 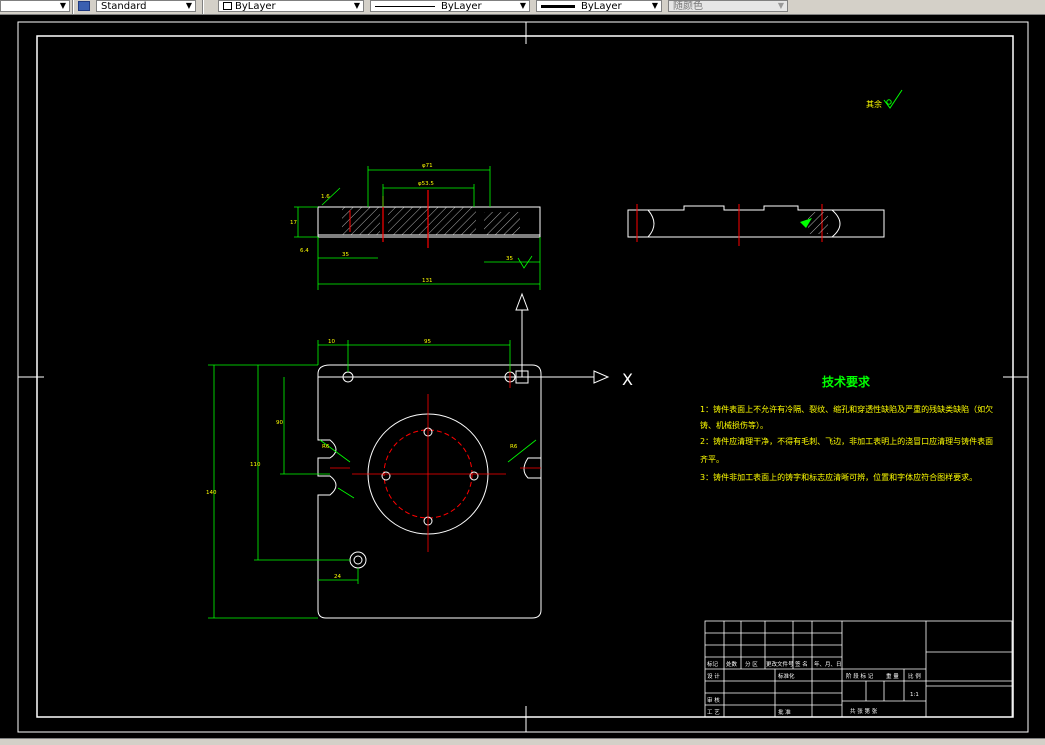 What do you see at coordinates (255, 465) in the screenshot?
I see `dim-plan-h-mid: 110` at bounding box center [255, 465].